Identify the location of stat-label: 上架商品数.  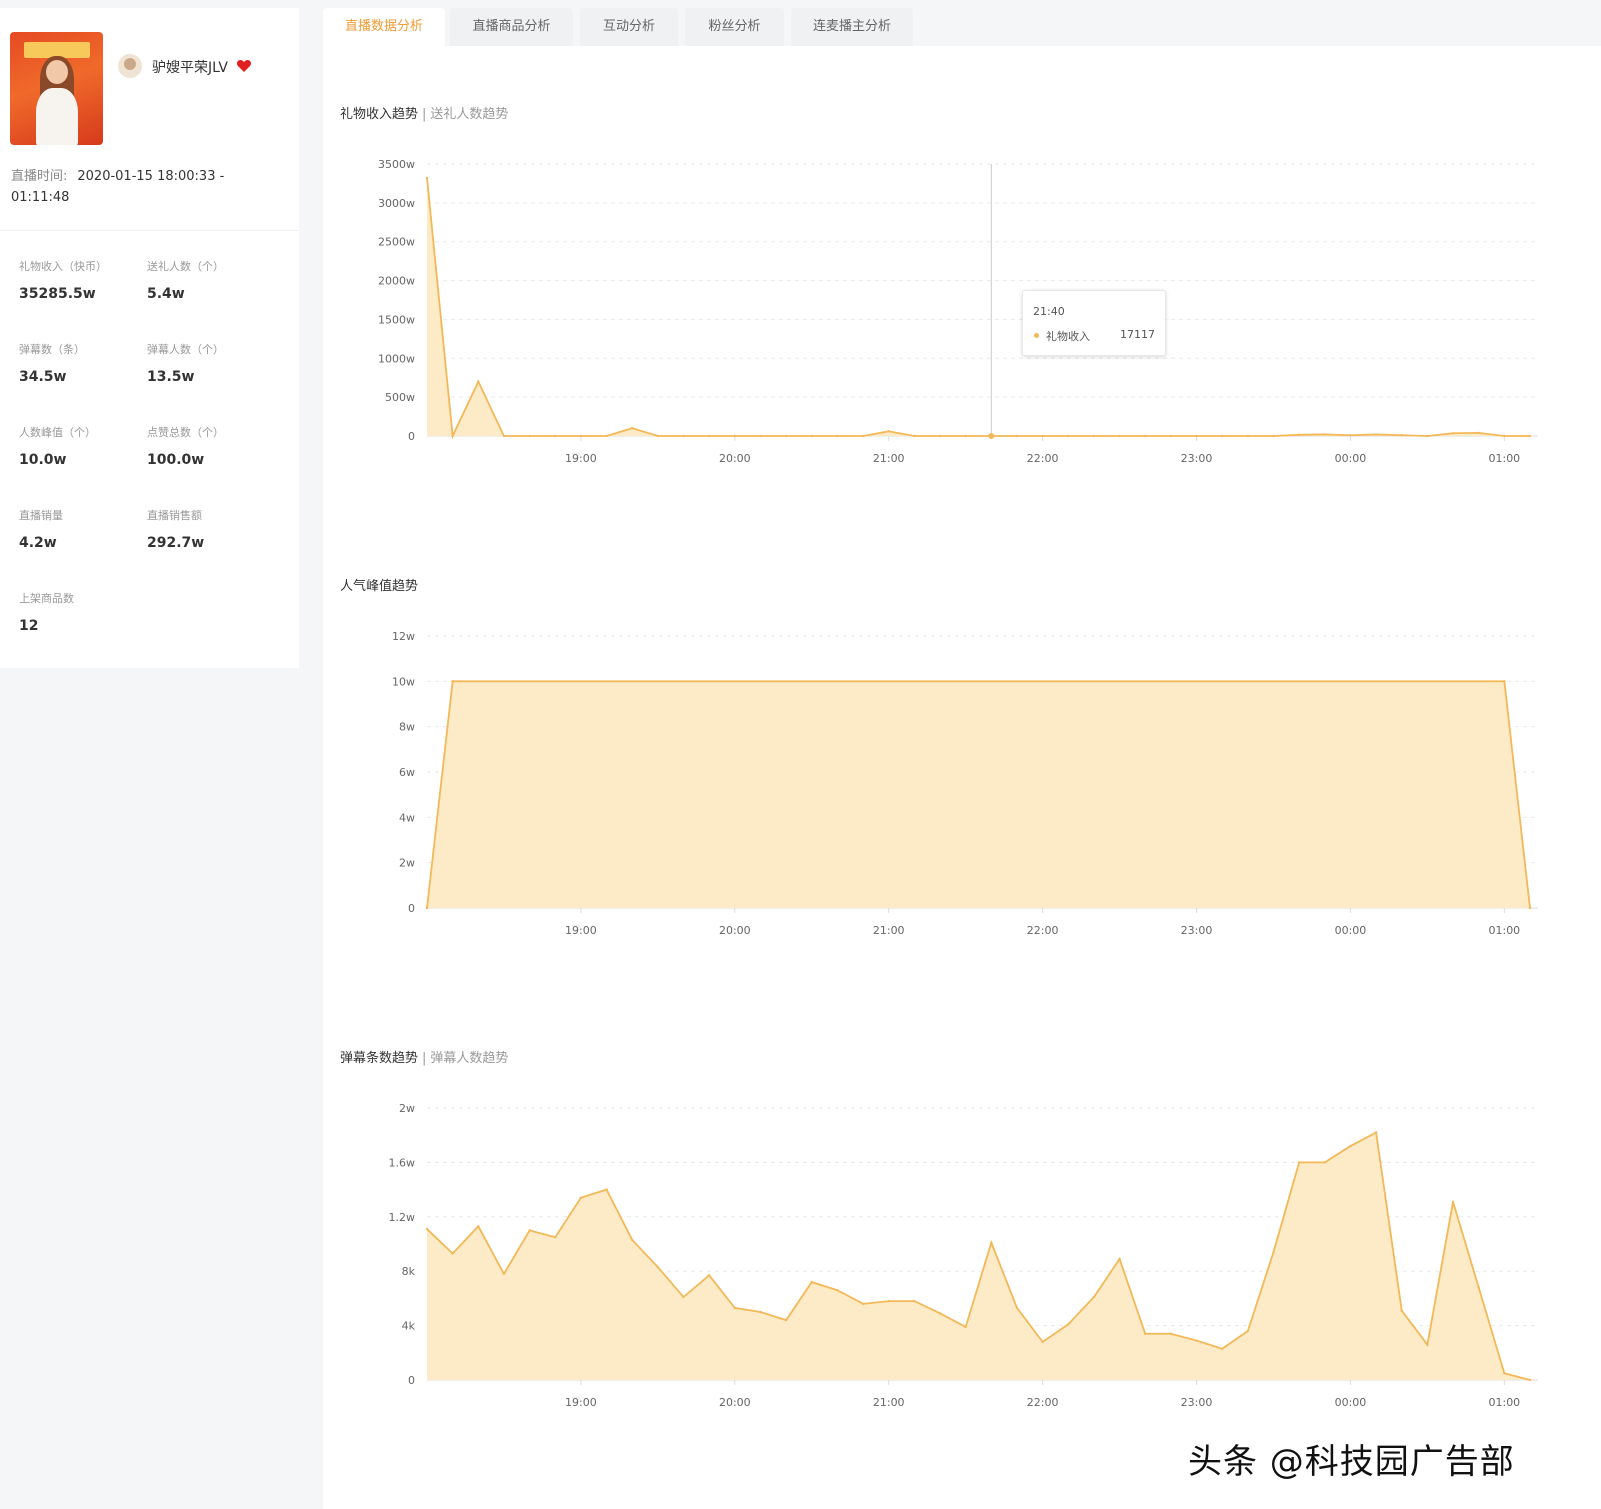
(46, 598).